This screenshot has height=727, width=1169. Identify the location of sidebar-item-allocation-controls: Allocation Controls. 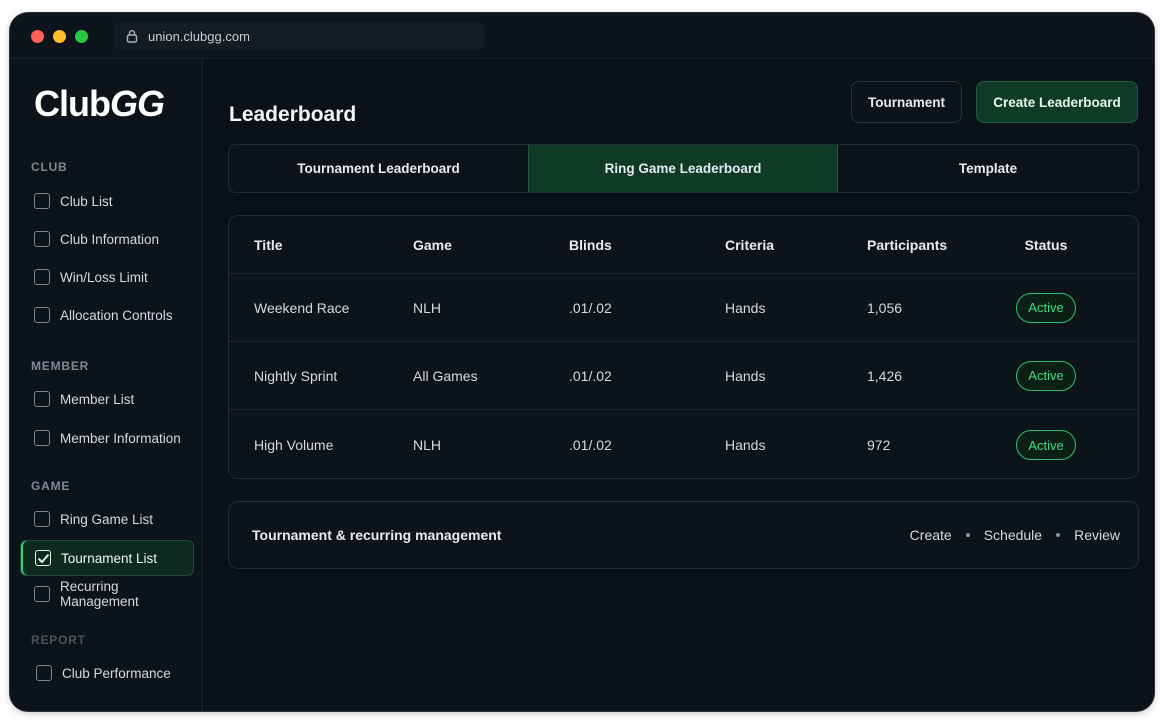
(107, 315).